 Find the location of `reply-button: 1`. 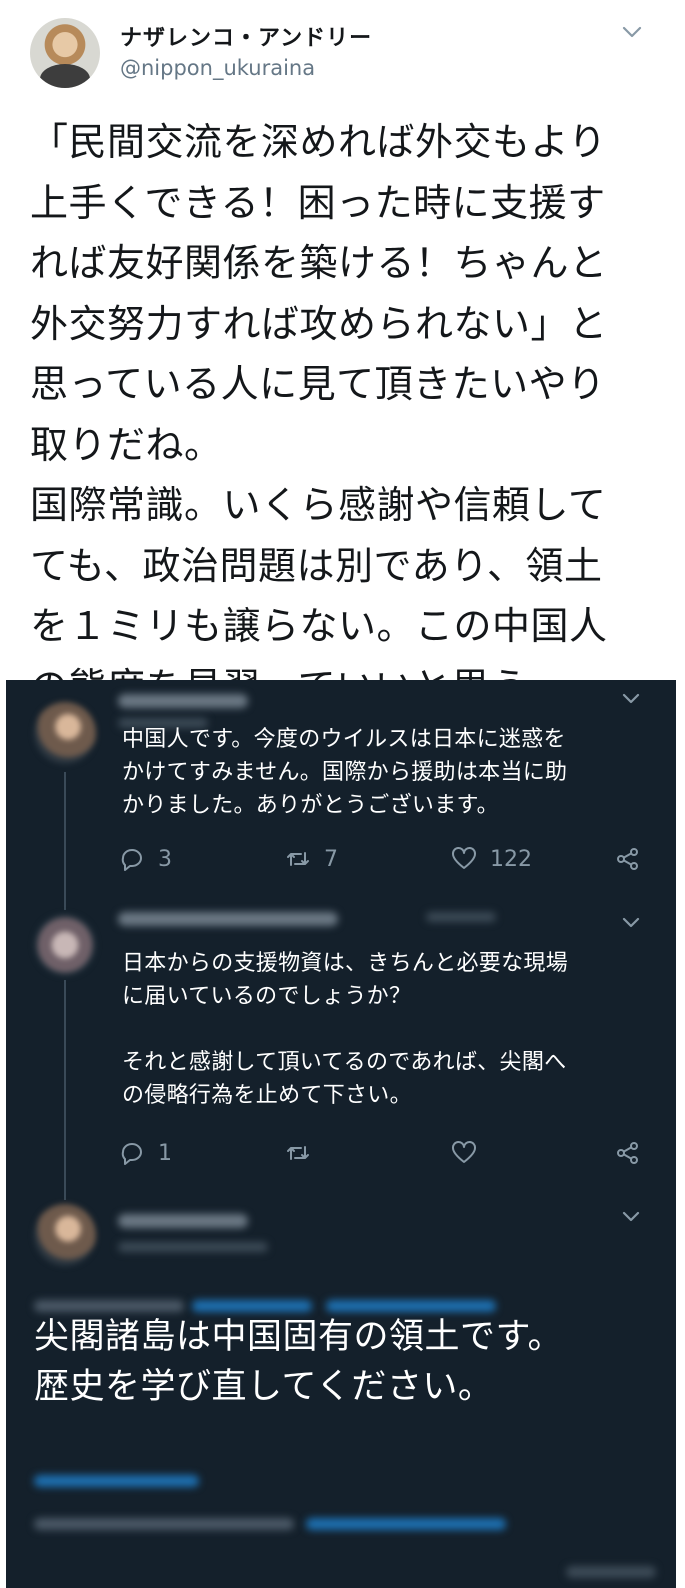

reply-button: 1 is located at coordinates (145, 1153).